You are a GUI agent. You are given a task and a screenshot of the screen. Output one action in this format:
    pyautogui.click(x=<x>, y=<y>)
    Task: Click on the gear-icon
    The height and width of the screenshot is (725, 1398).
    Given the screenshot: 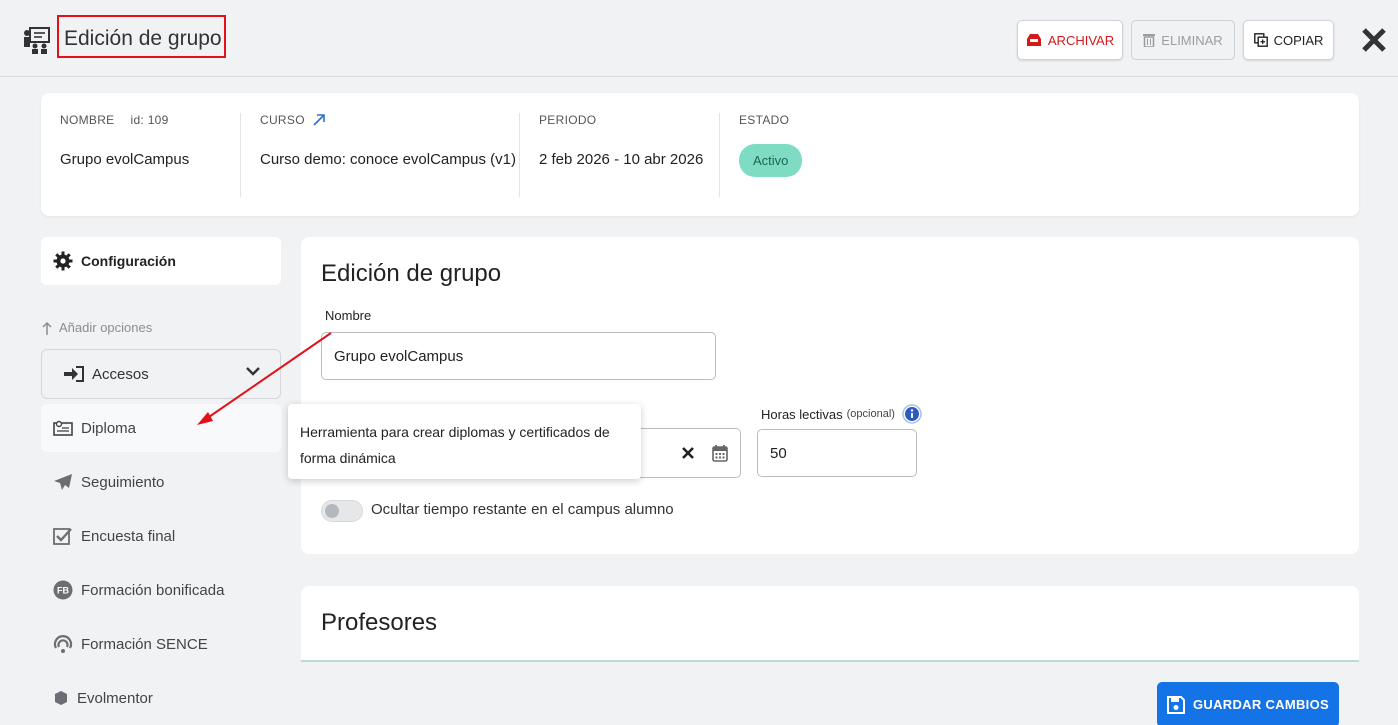 What is the action you would take?
    pyautogui.click(x=63, y=261)
    